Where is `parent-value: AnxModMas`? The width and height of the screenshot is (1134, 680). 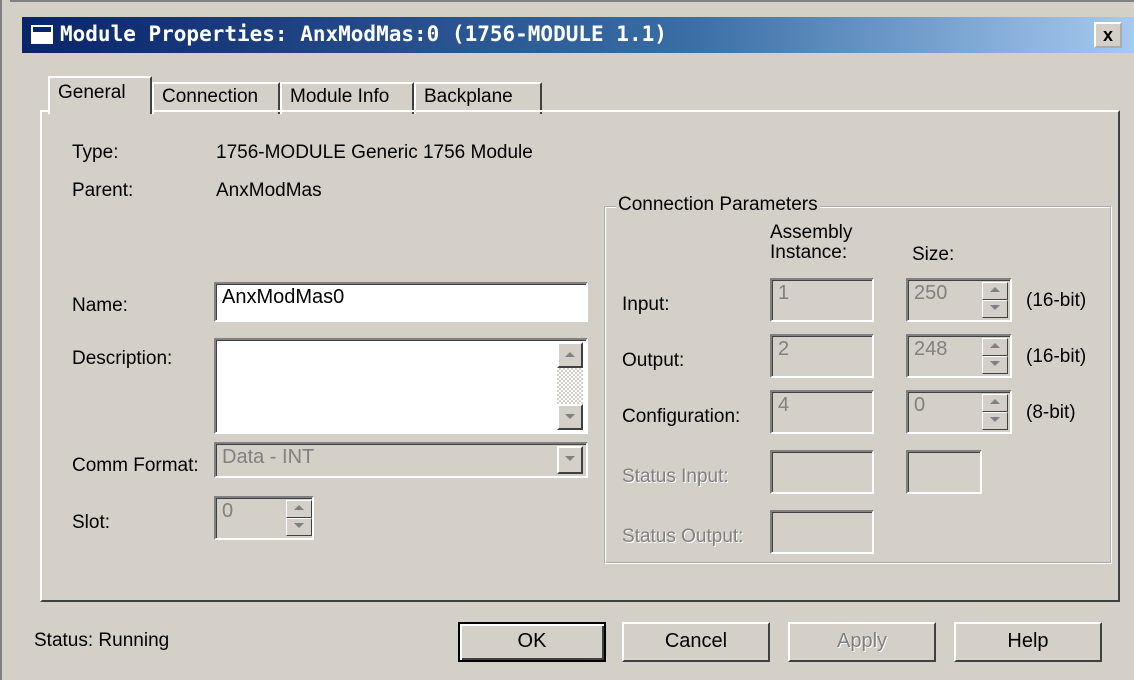
parent-value: AnxModMas is located at coordinates (269, 190).